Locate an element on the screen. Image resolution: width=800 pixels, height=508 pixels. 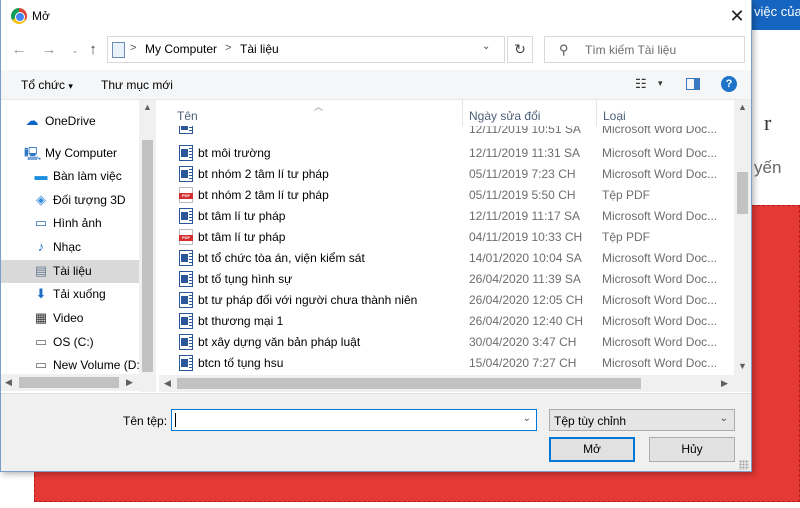
scroll-down-icon: ▼ is located at coordinates (742, 366).